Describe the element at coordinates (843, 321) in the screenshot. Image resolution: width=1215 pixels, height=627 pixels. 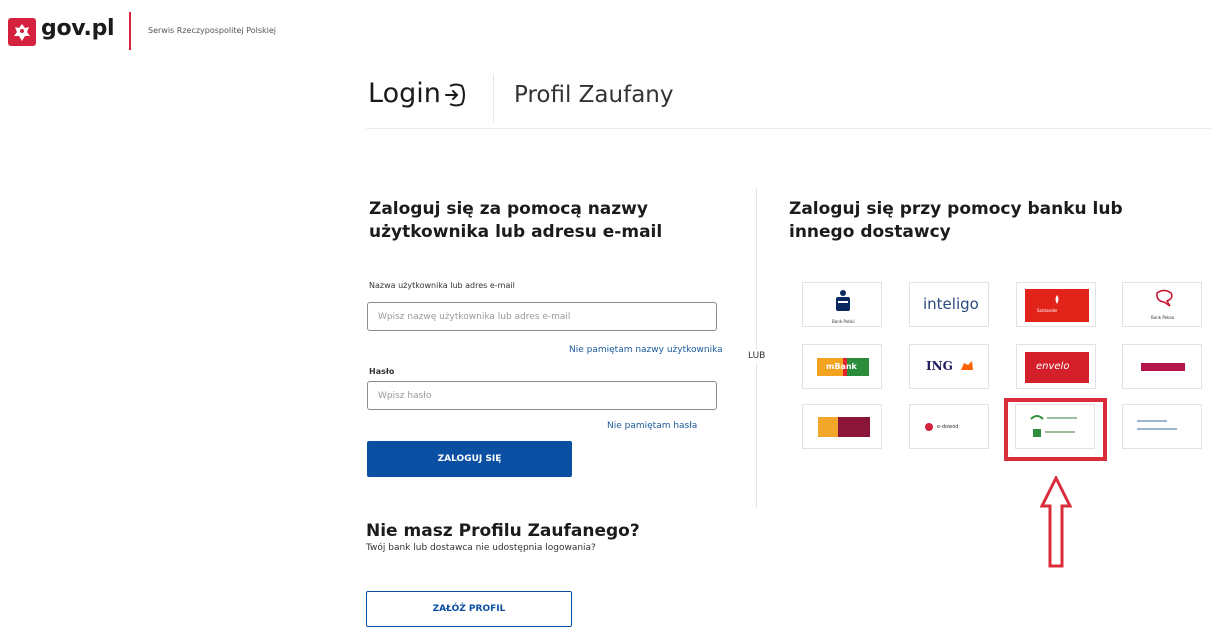
I see `pko-caption: Bank Polski` at that location.